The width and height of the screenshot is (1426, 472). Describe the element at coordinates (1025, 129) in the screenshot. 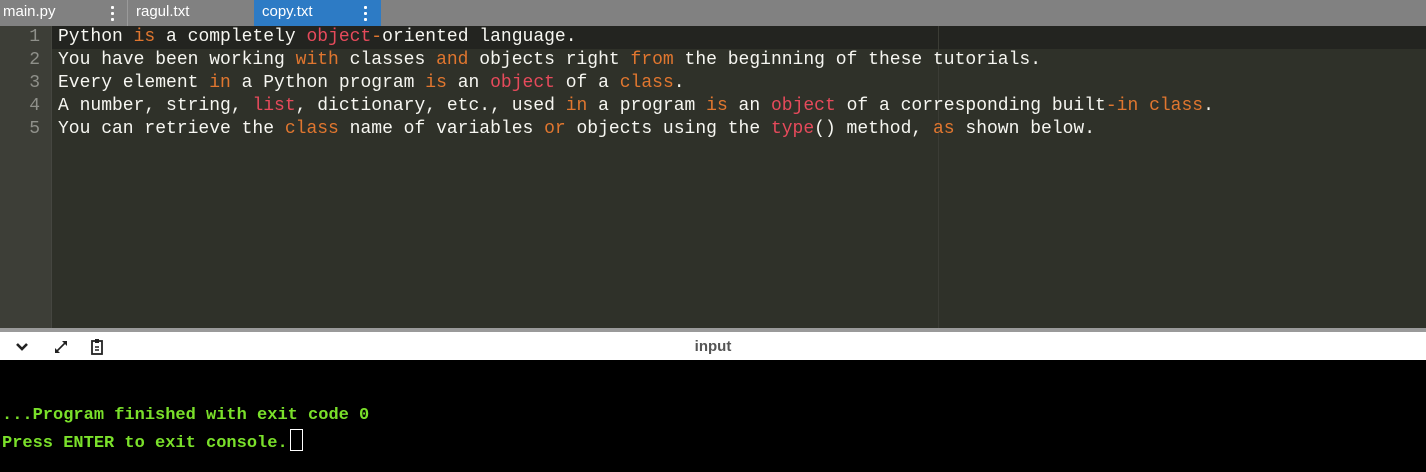

I see `text-token: shown below.` at that location.